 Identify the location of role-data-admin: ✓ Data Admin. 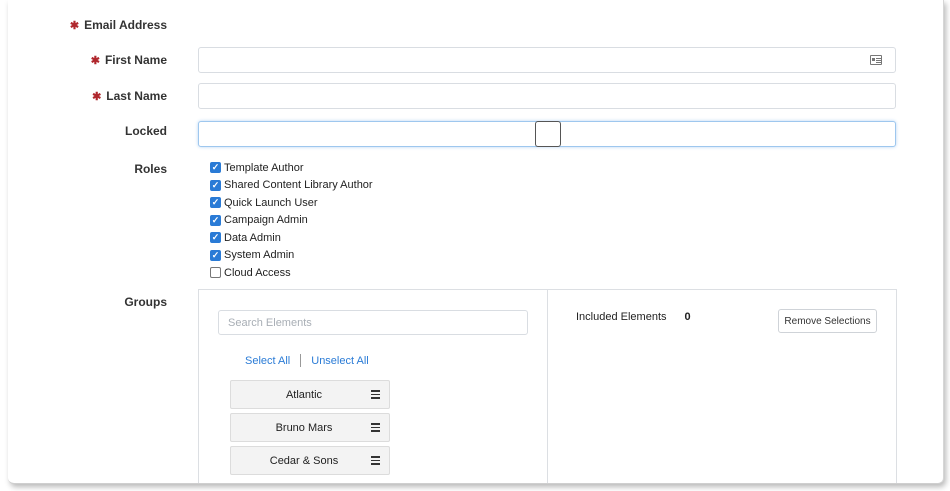
(291, 238).